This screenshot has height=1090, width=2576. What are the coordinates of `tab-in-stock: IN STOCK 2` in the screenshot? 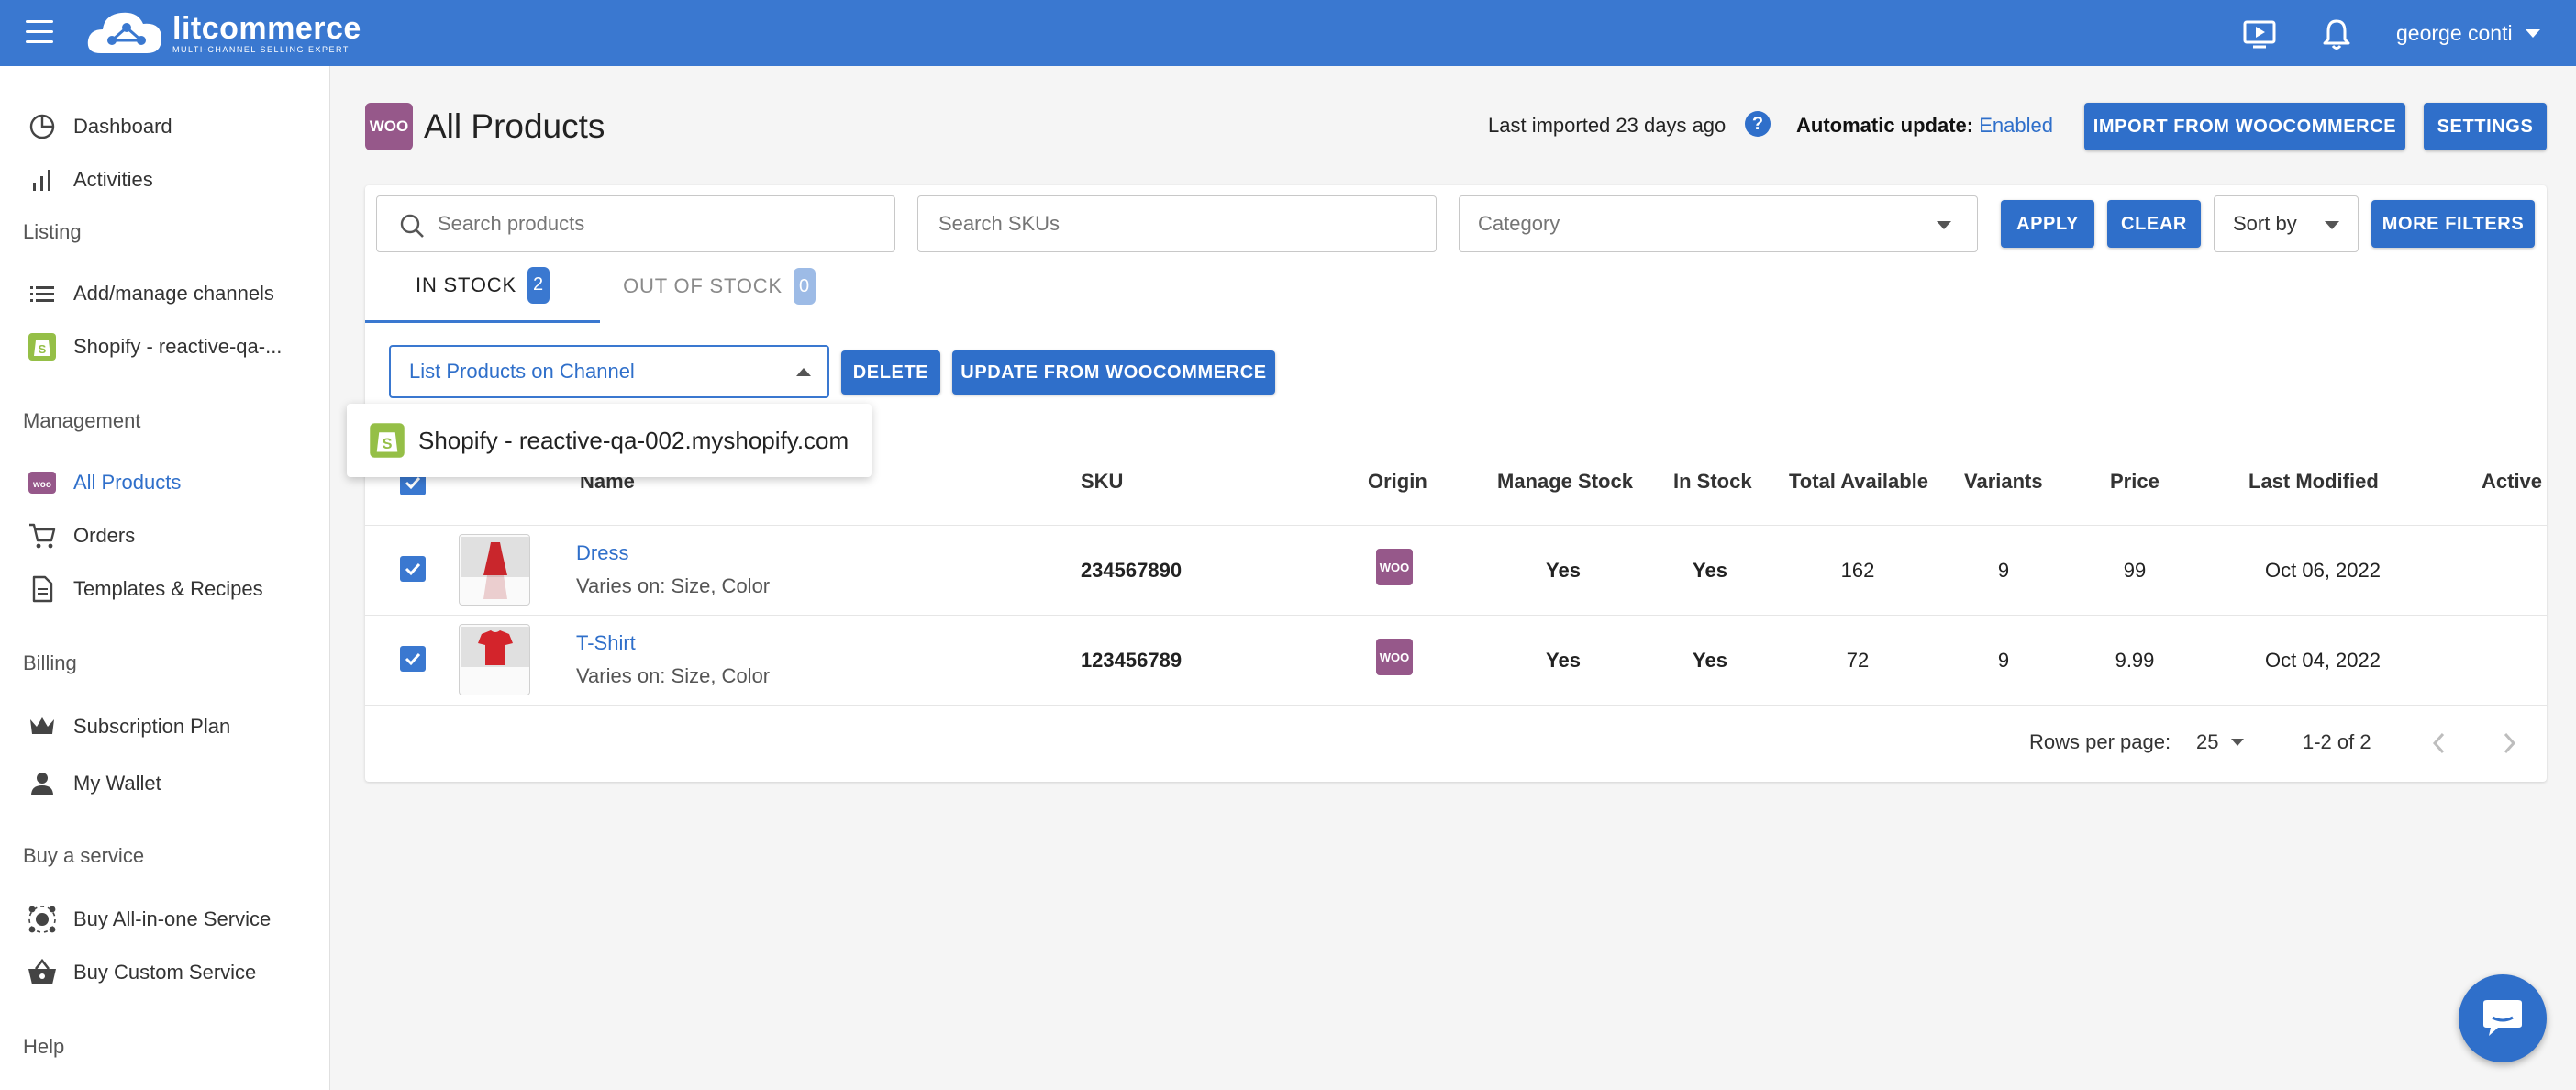 It's located at (482, 286).